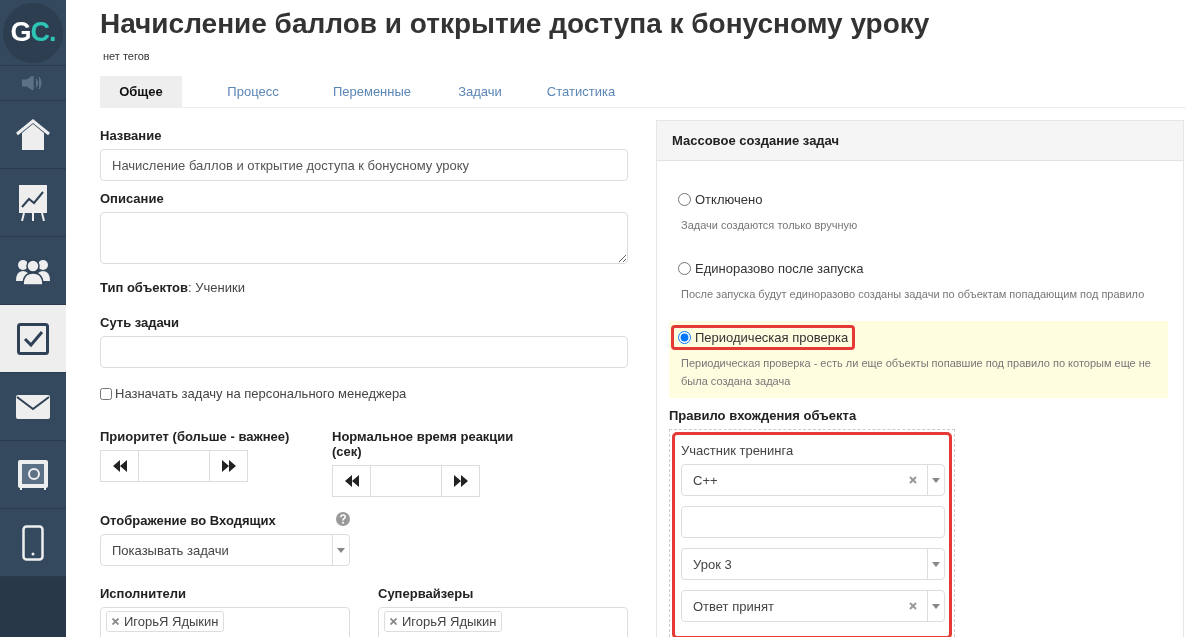  Describe the element at coordinates (763, 415) in the screenshot. I see `section-title: Правило вхождения объекта` at that location.